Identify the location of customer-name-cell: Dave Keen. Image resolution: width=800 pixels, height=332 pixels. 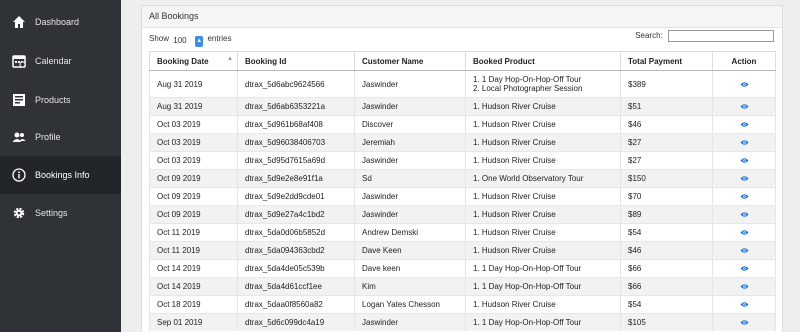
(410, 250).